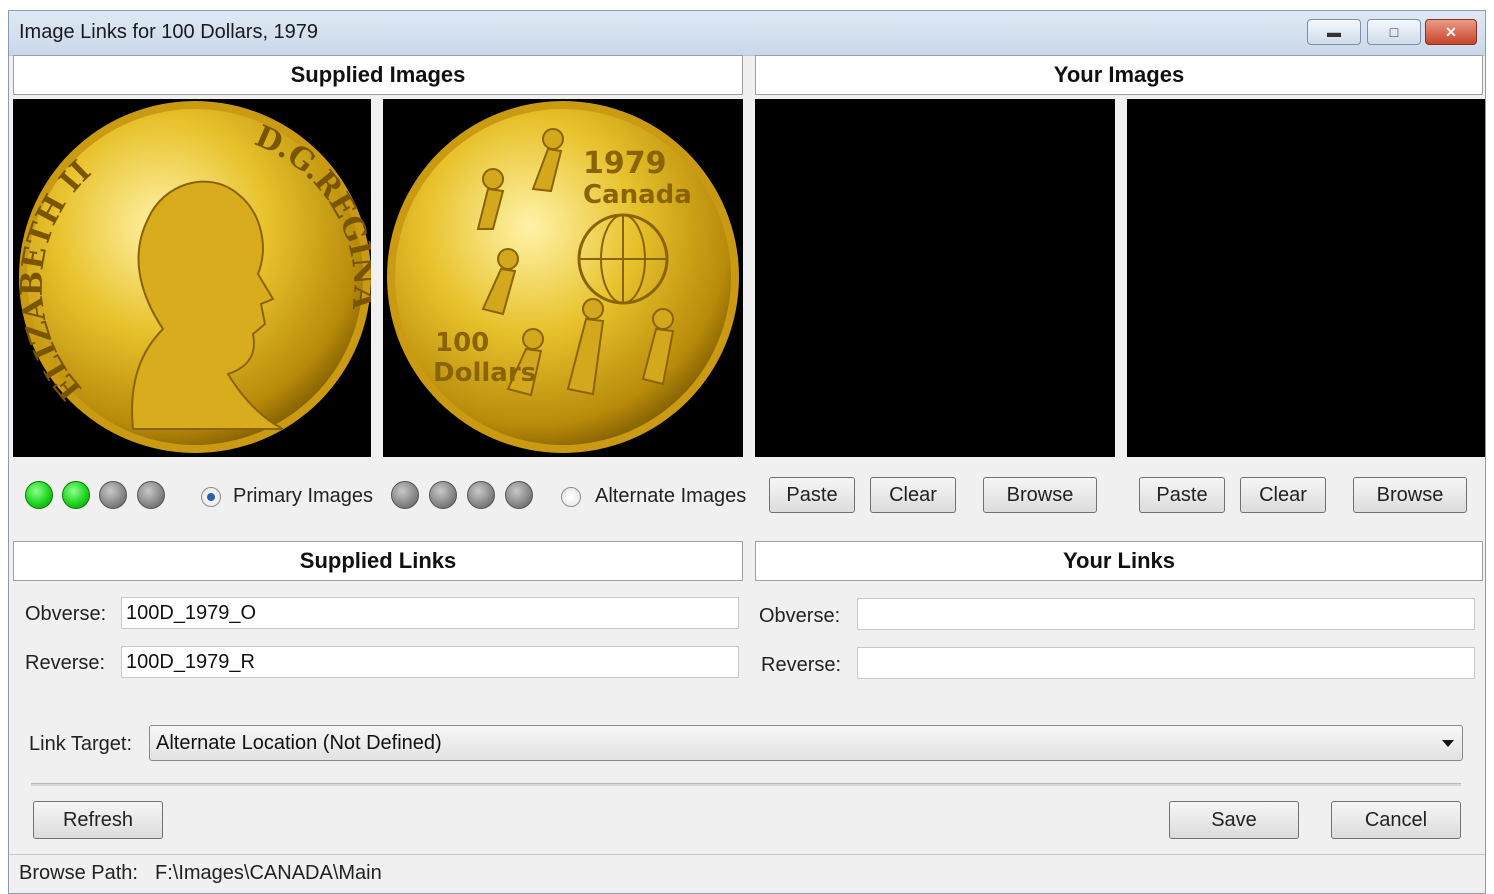 The width and height of the screenshot is (1494, 894). I want to click on chevron-down-icon, so click(1448, 743).